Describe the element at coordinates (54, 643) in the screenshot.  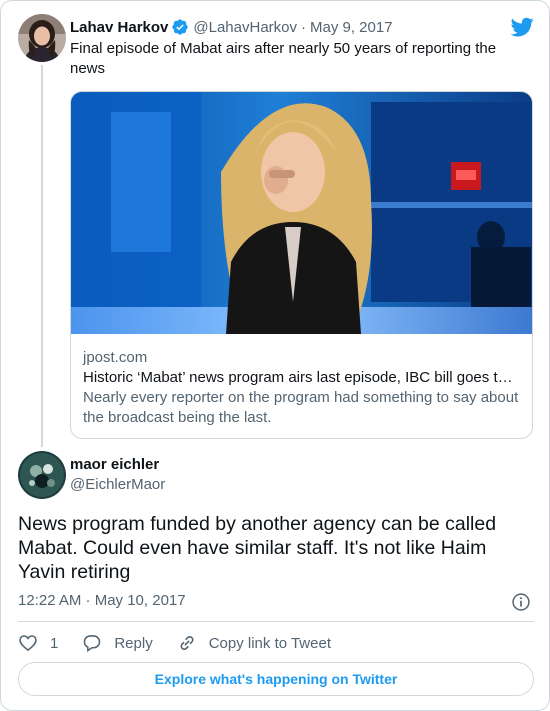
I see `like-count: 1` at that location.